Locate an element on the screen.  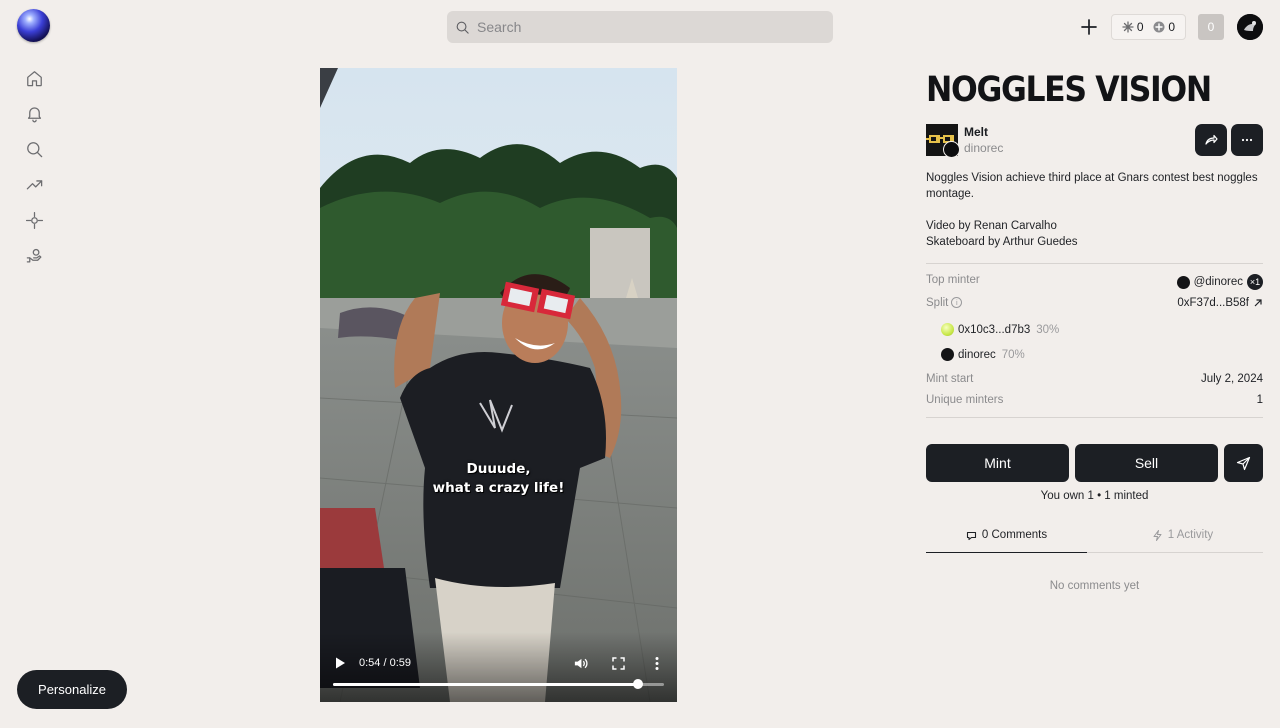
top-minter-row: Top minter @dinorec ×1 is located at coordinates (1094, 282).